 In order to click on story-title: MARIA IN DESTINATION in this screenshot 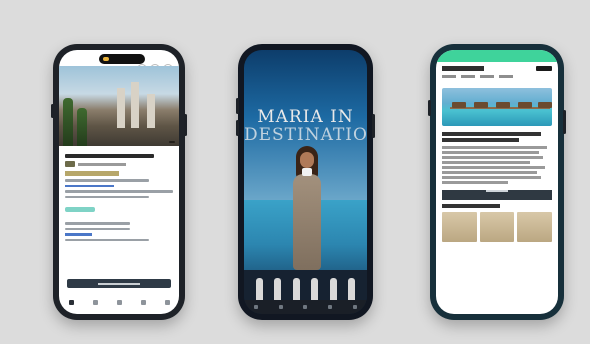, I will do `click(305, 126)`.